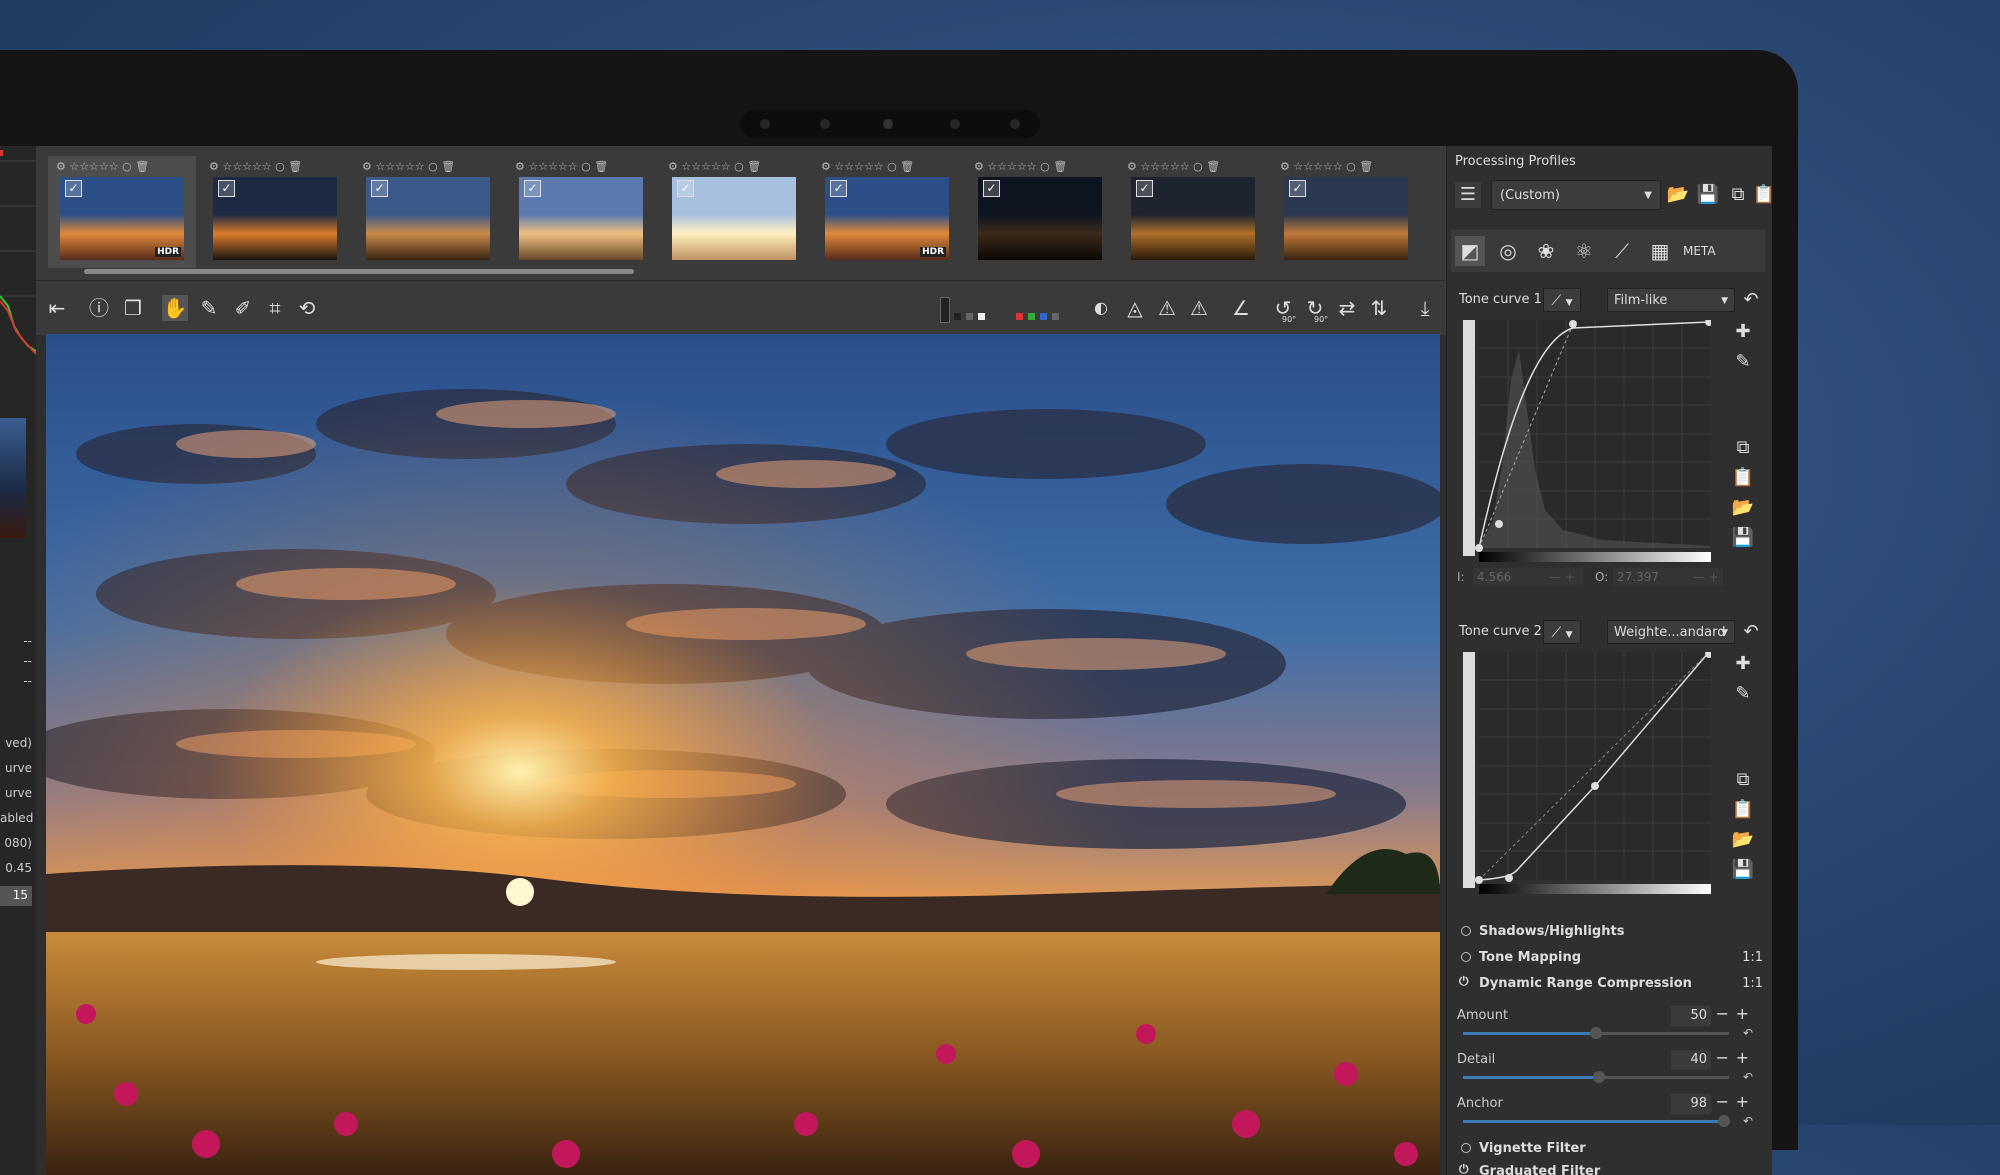 The width and height of the screenshot is (2000, 1175). I want to click on hide-panel-icon: ⇤, so click(57, 308).